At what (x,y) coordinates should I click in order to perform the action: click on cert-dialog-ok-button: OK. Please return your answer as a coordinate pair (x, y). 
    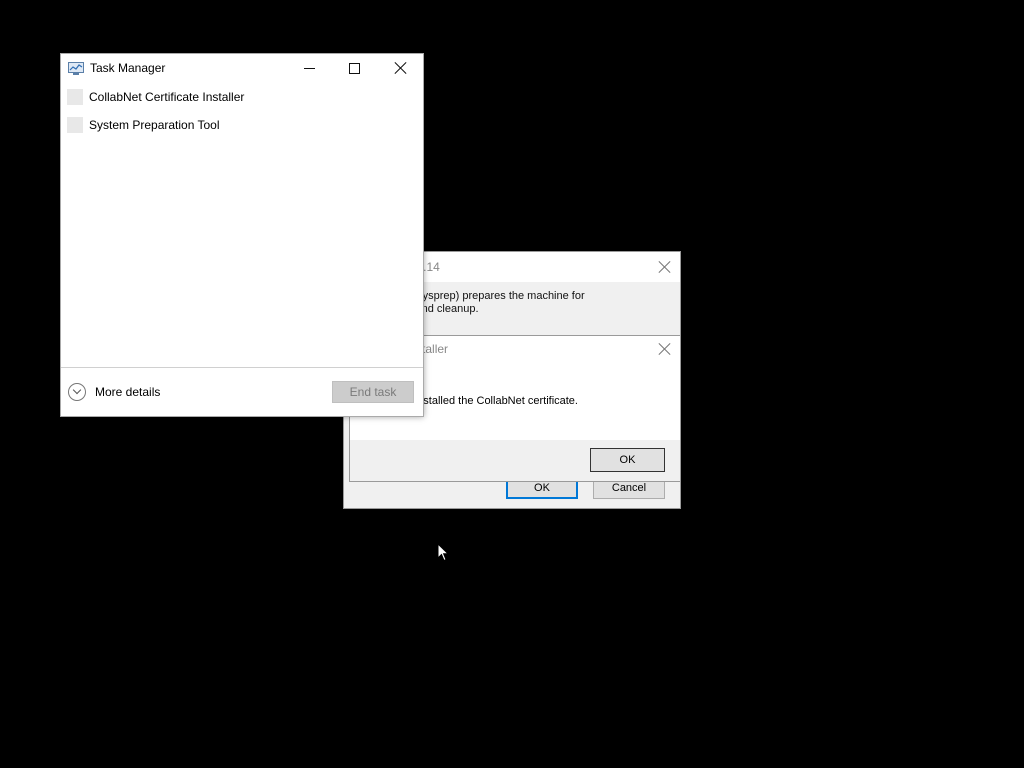
    Looking at the image, I should click on (627, 460).